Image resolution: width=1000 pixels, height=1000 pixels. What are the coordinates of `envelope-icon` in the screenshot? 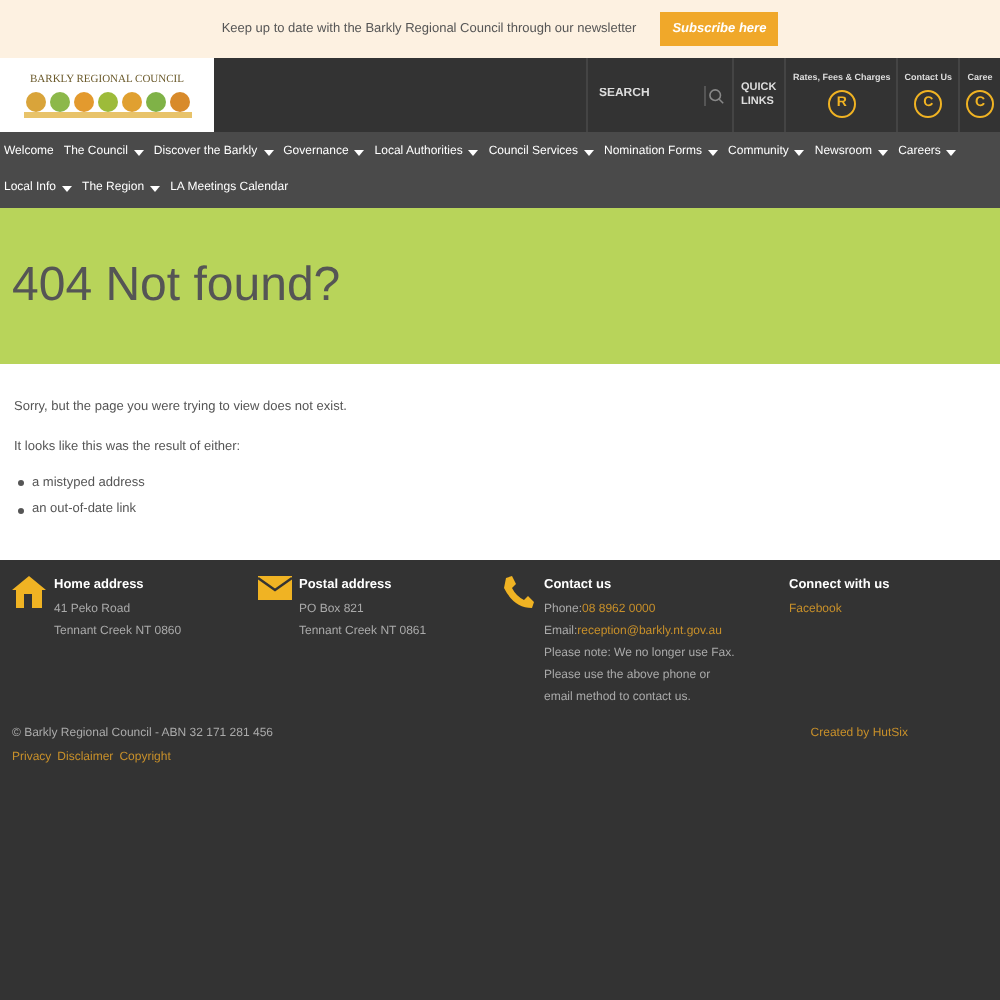 It's located at (274, 588).